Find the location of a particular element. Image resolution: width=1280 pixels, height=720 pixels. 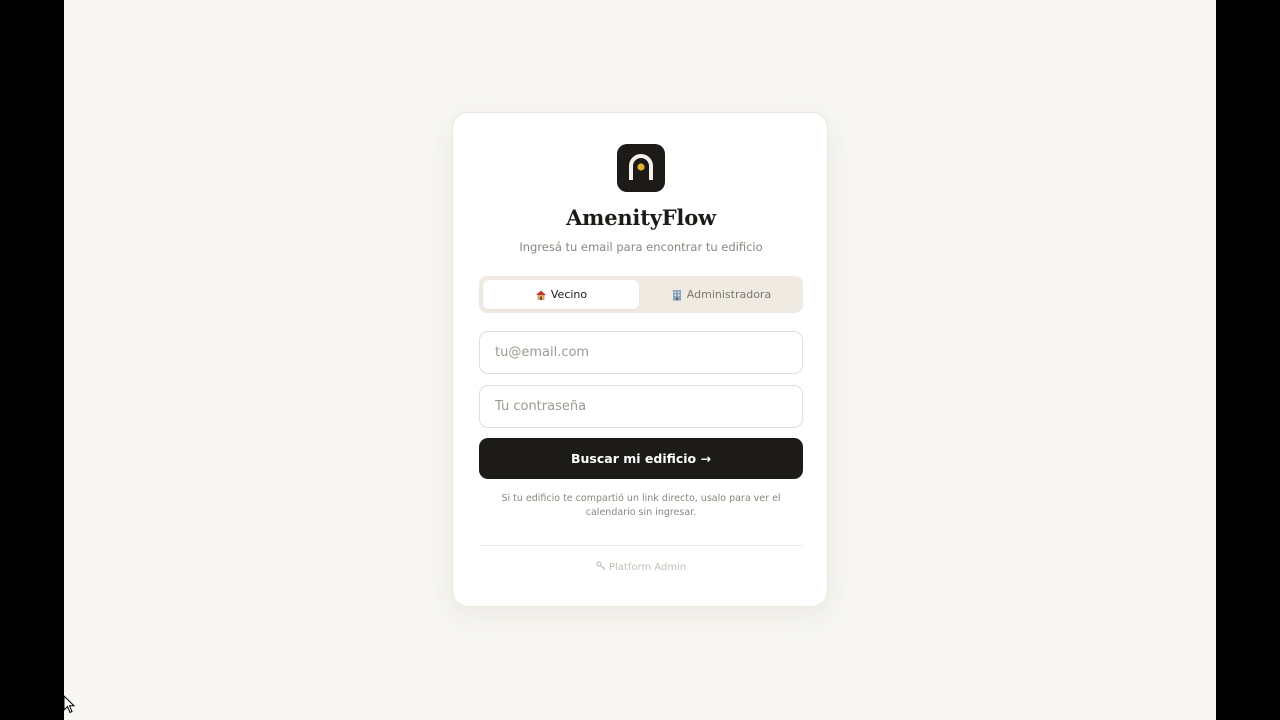

tab-administradora: Administradora is located at coordinates (721, 294).